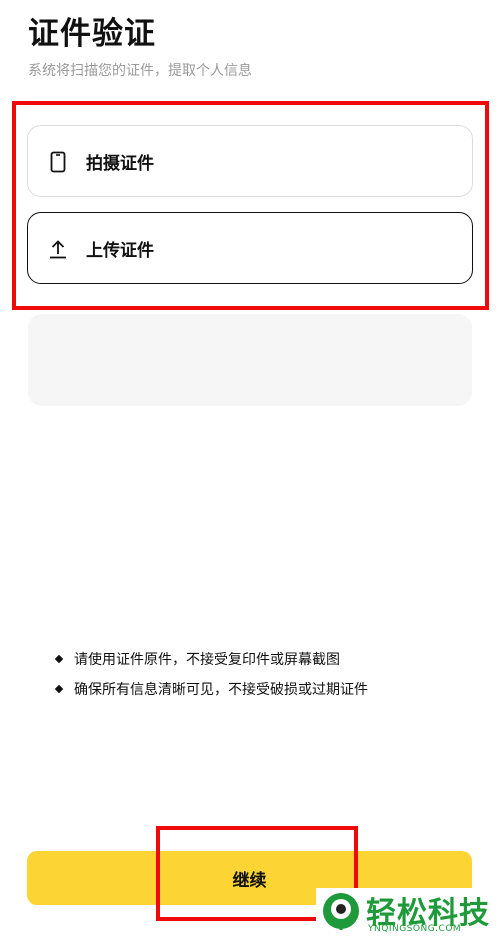 This screenshot has width=500, height=936. I want to click on note-item: 确保所有信息清晰可见，不接受破损或过期证件, so click(211, 689).